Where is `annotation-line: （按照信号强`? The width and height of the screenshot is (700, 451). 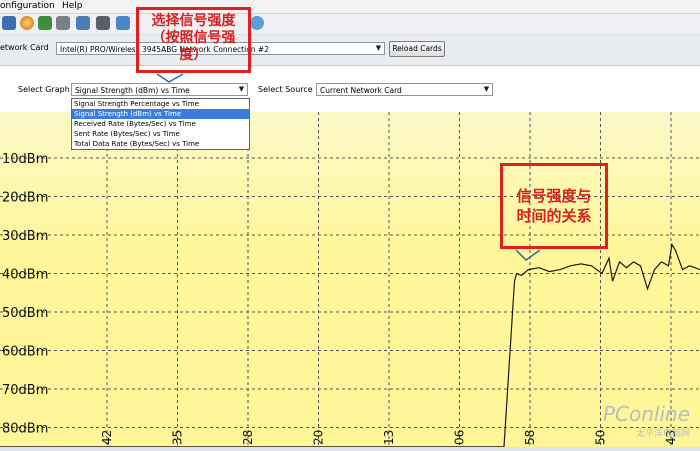
annotation-line: （按照信号强 is located at coordinates (193, 38).